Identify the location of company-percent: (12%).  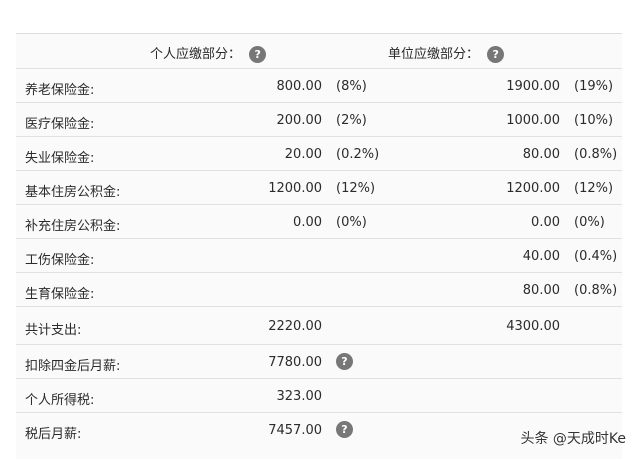
(594, 188).